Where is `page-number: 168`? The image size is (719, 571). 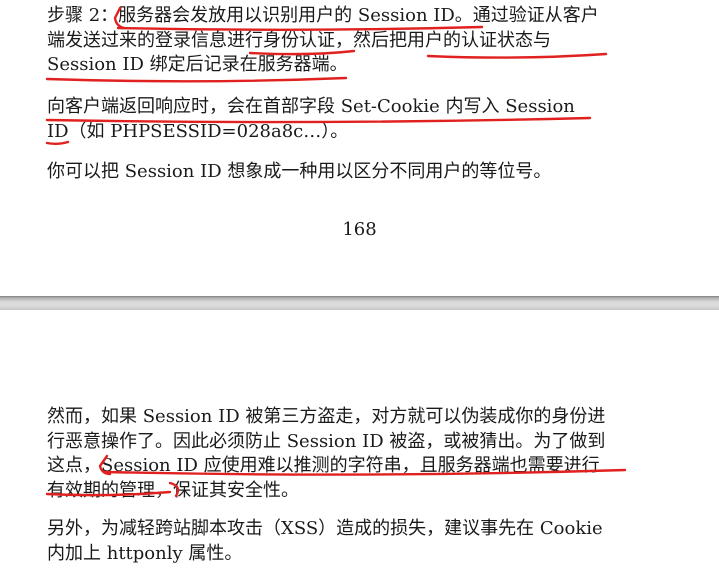
page-number: 168 is located at coordinates (359, 229).